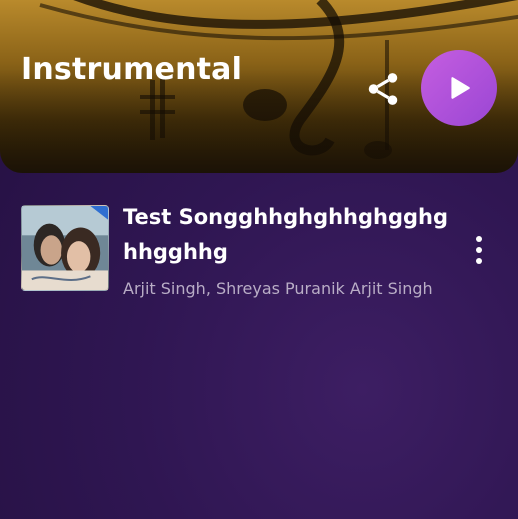 The image size is (518, 519). Describe the element at coordinates (132, 69) in the screenshot. I see `playlist-title: Instrumental` at that location.